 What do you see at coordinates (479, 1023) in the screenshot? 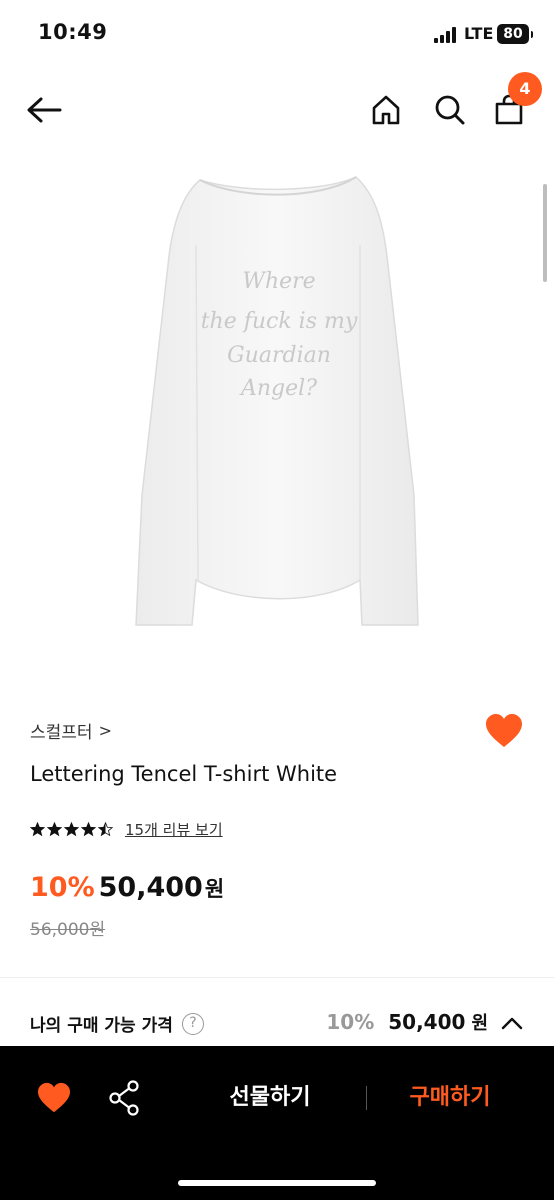
I see `my-purchase-currency: 원` at bounding box center [479, 1023].